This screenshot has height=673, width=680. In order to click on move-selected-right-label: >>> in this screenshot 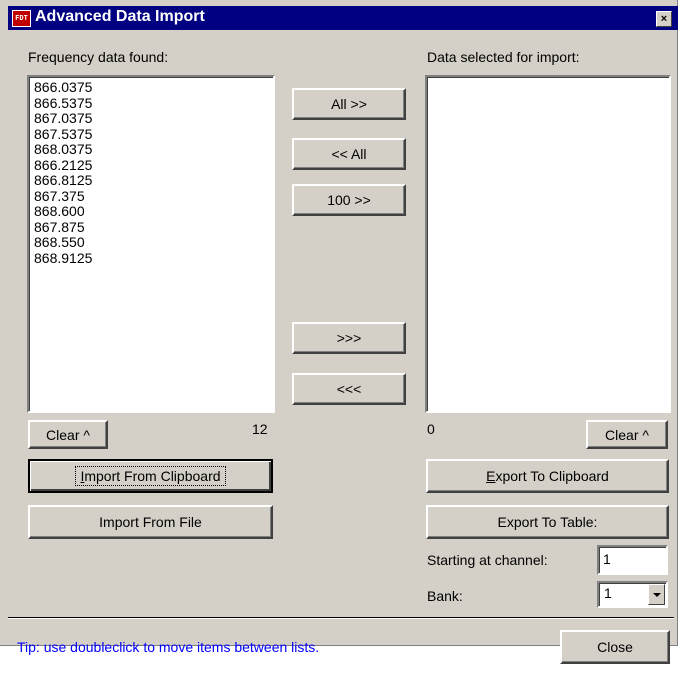, I will do `click(349, 338)`.